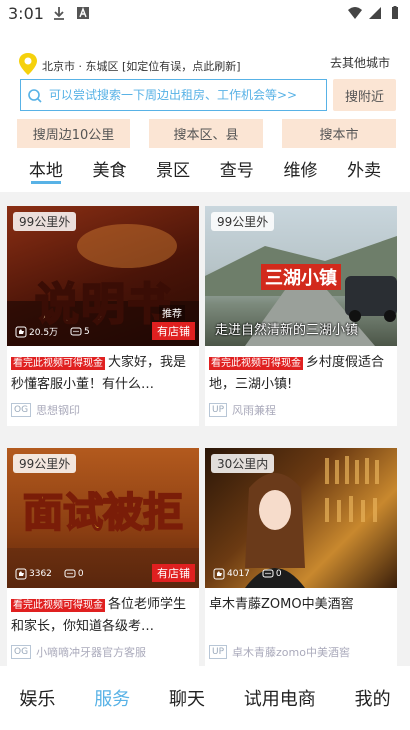  What do you see at coordinates (44, 333) in the screenshot?
I see `like-count: 20.5万` at bounding box center [44, 333].